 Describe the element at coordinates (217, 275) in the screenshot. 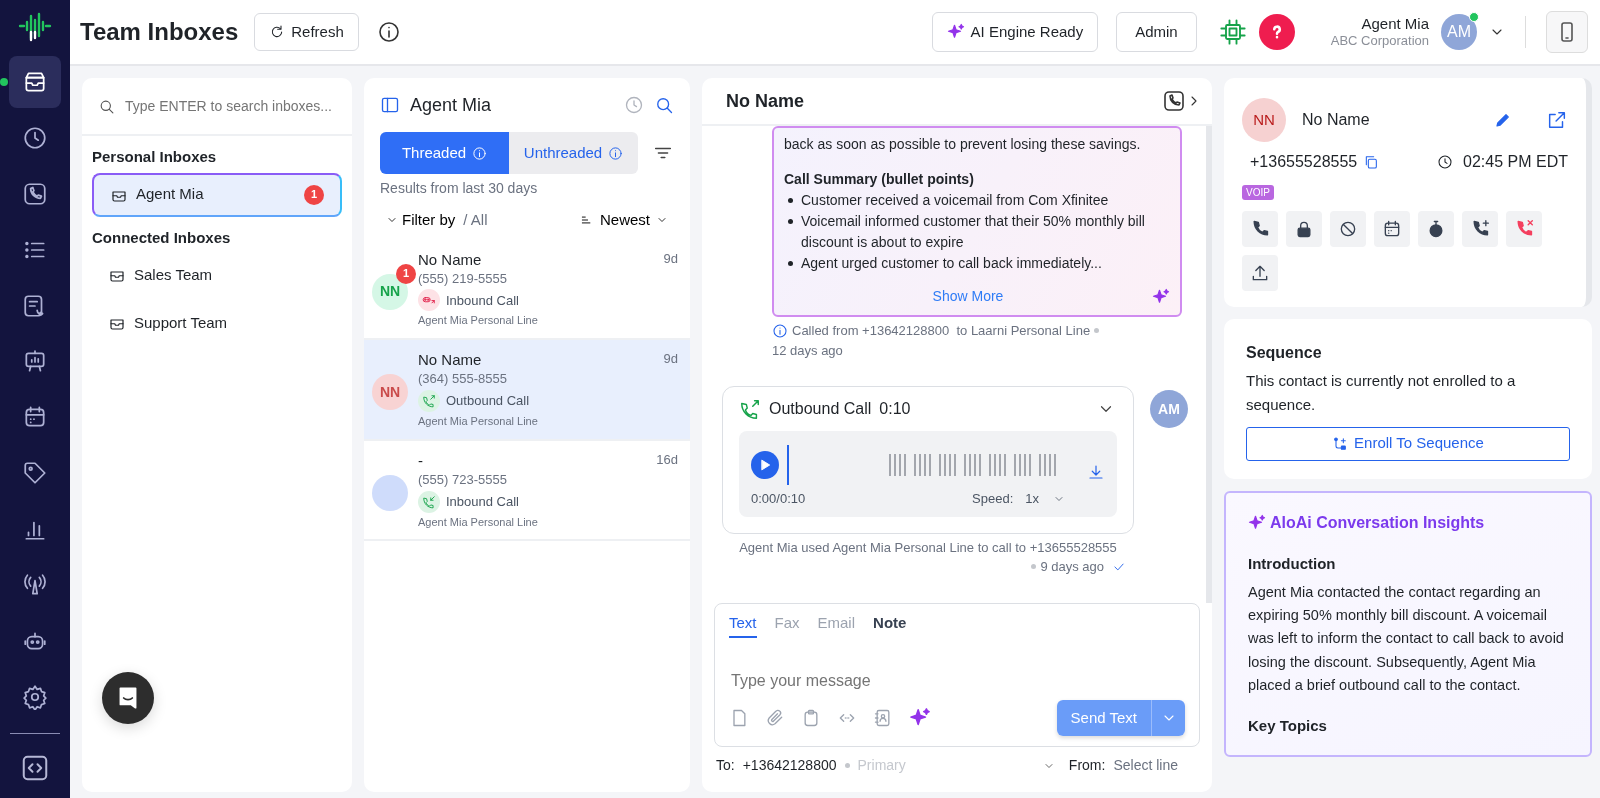

I see `inbox-item: Sales Team` at that location.